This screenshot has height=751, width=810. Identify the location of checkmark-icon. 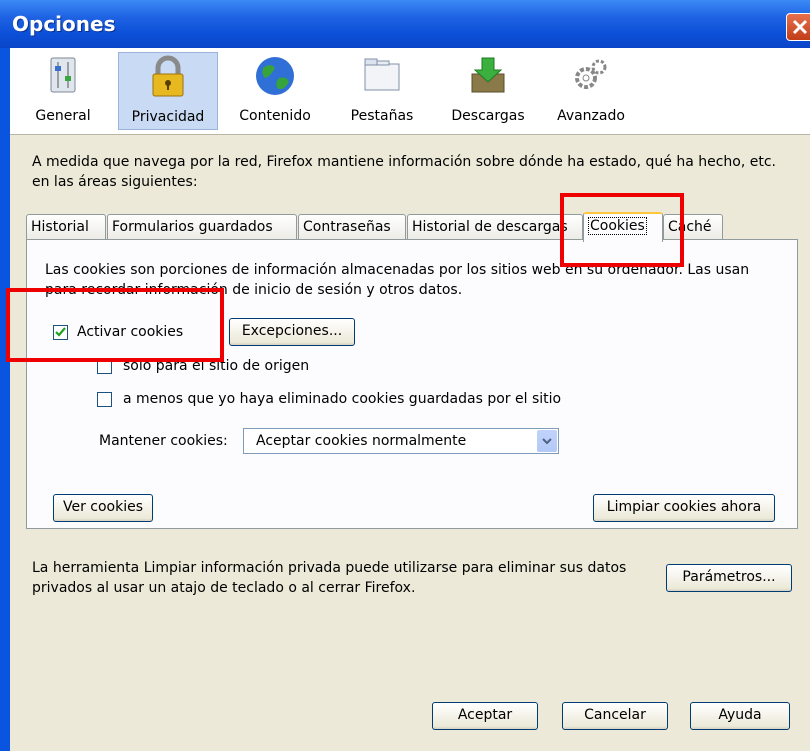
(60, 332).